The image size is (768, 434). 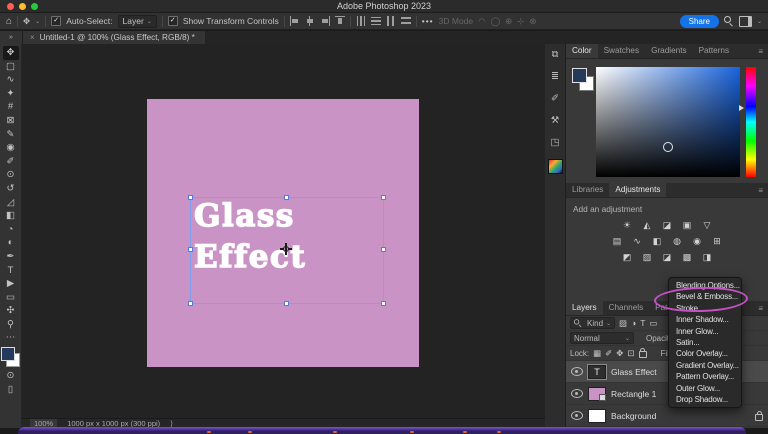 I want to click on tab-layers: Layers, so click(x=584, y=308).